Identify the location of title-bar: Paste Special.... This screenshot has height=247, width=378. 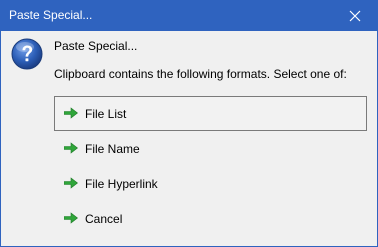
(189, 16).